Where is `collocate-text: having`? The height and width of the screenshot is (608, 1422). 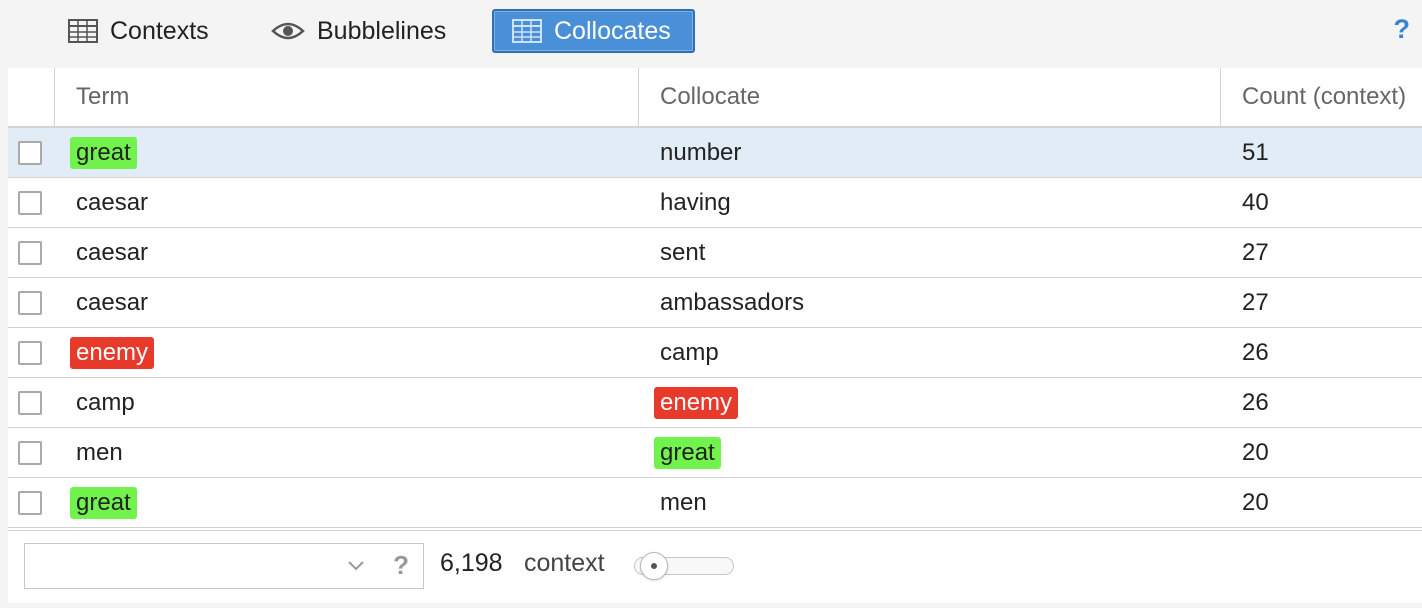
collocate-text: having is located at coordinates (695, 202).